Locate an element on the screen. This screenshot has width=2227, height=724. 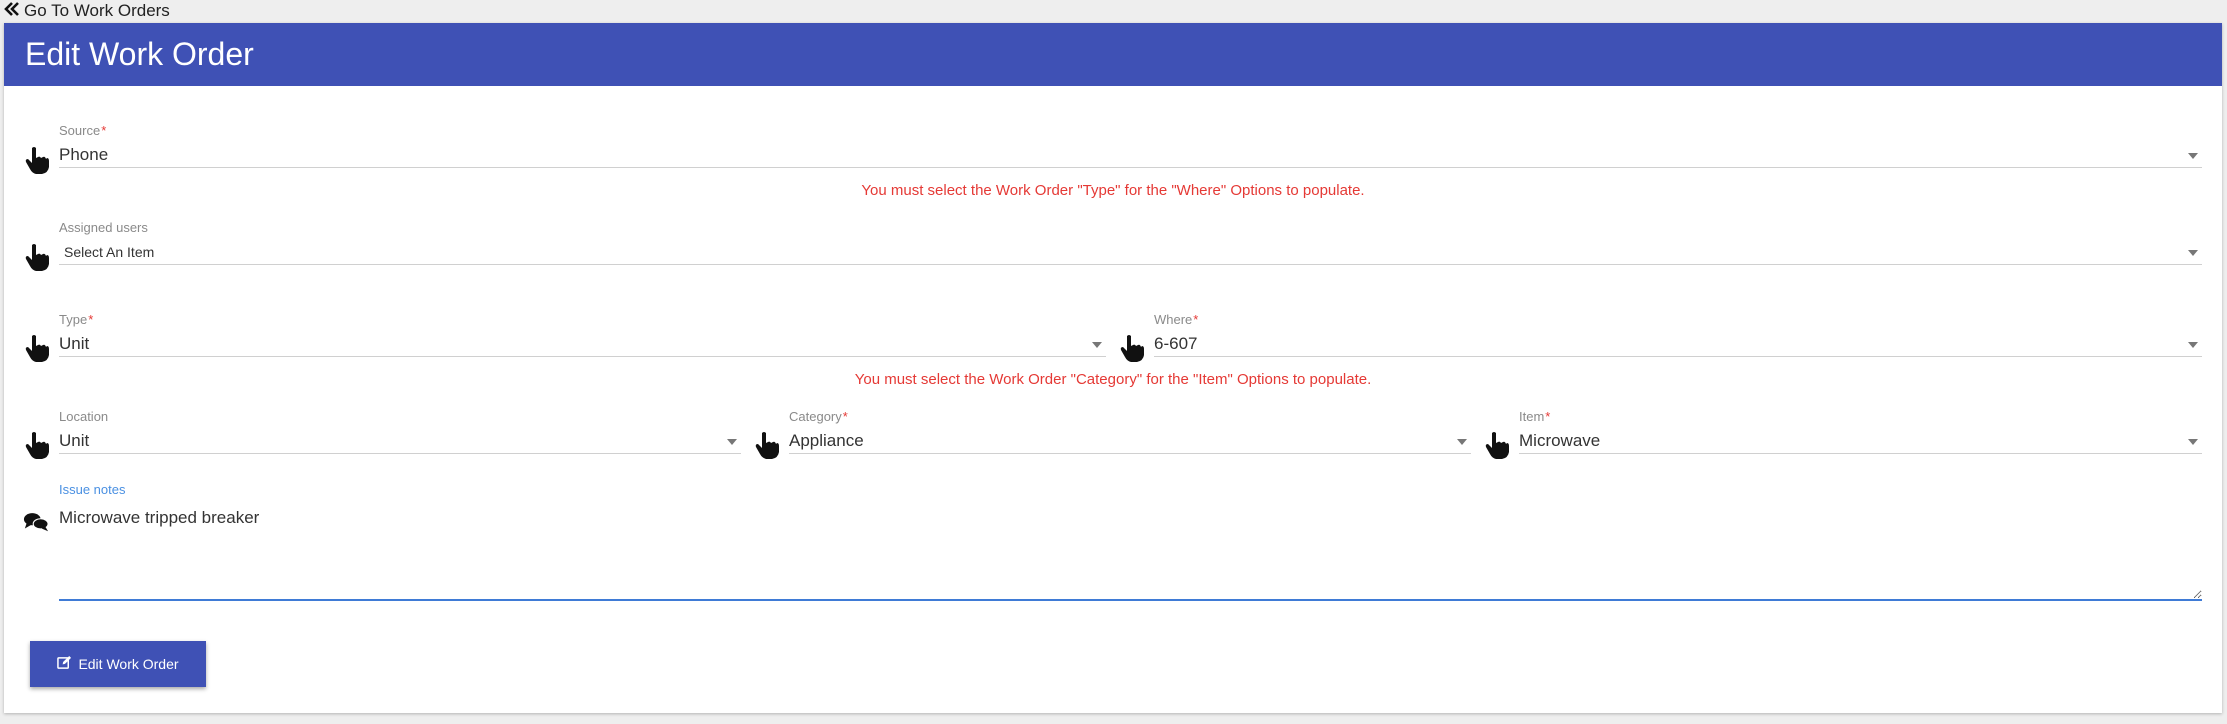
assigned-users-label: Assigned users is located at coordinates (103, 227).